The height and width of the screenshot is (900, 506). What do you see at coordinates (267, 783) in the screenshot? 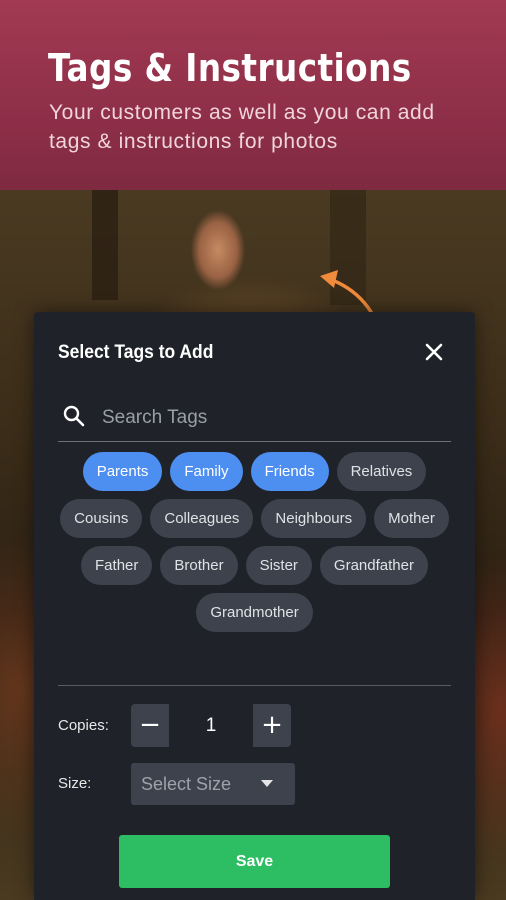
I see `caret-down-icon` at bounding box center [267, 783].